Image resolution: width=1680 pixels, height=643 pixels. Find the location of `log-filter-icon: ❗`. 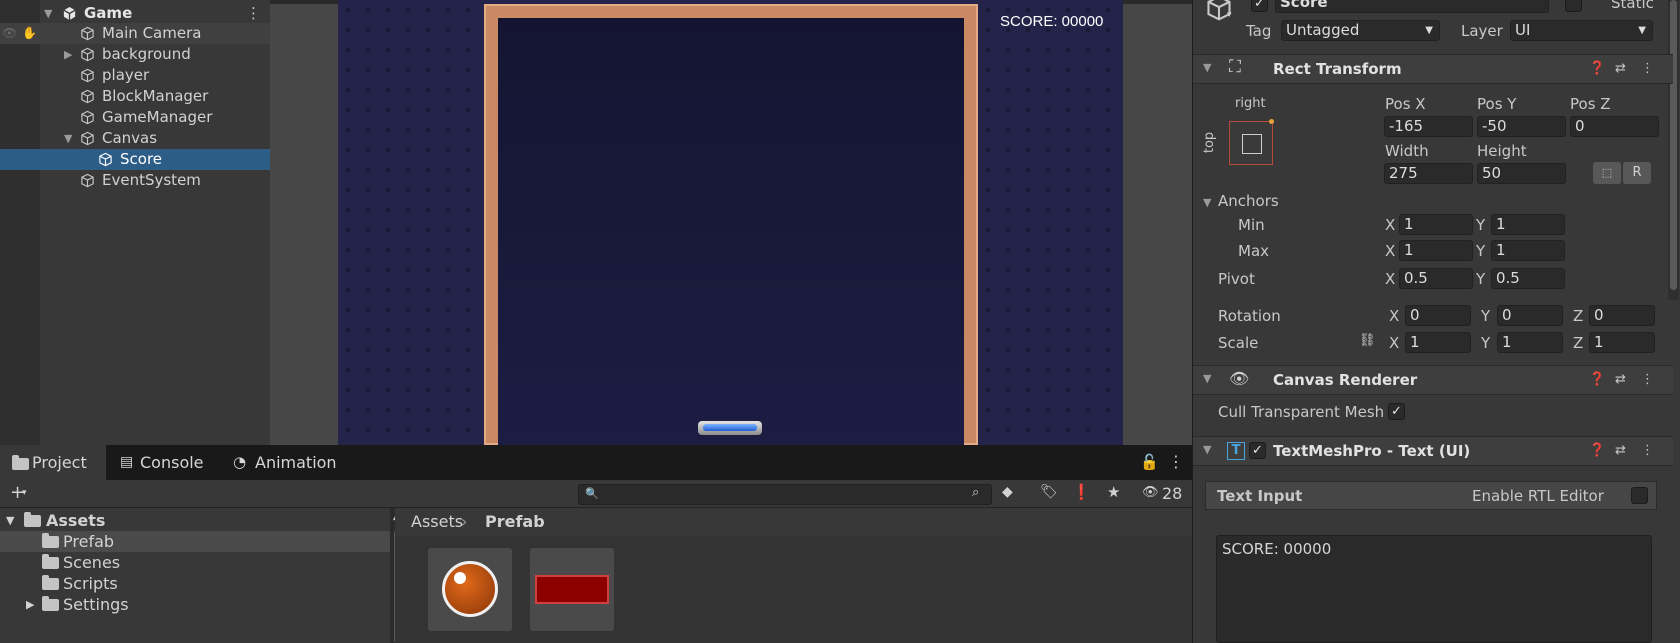

log-filter-icon: ❗ is located at coordinates (1081, 492).